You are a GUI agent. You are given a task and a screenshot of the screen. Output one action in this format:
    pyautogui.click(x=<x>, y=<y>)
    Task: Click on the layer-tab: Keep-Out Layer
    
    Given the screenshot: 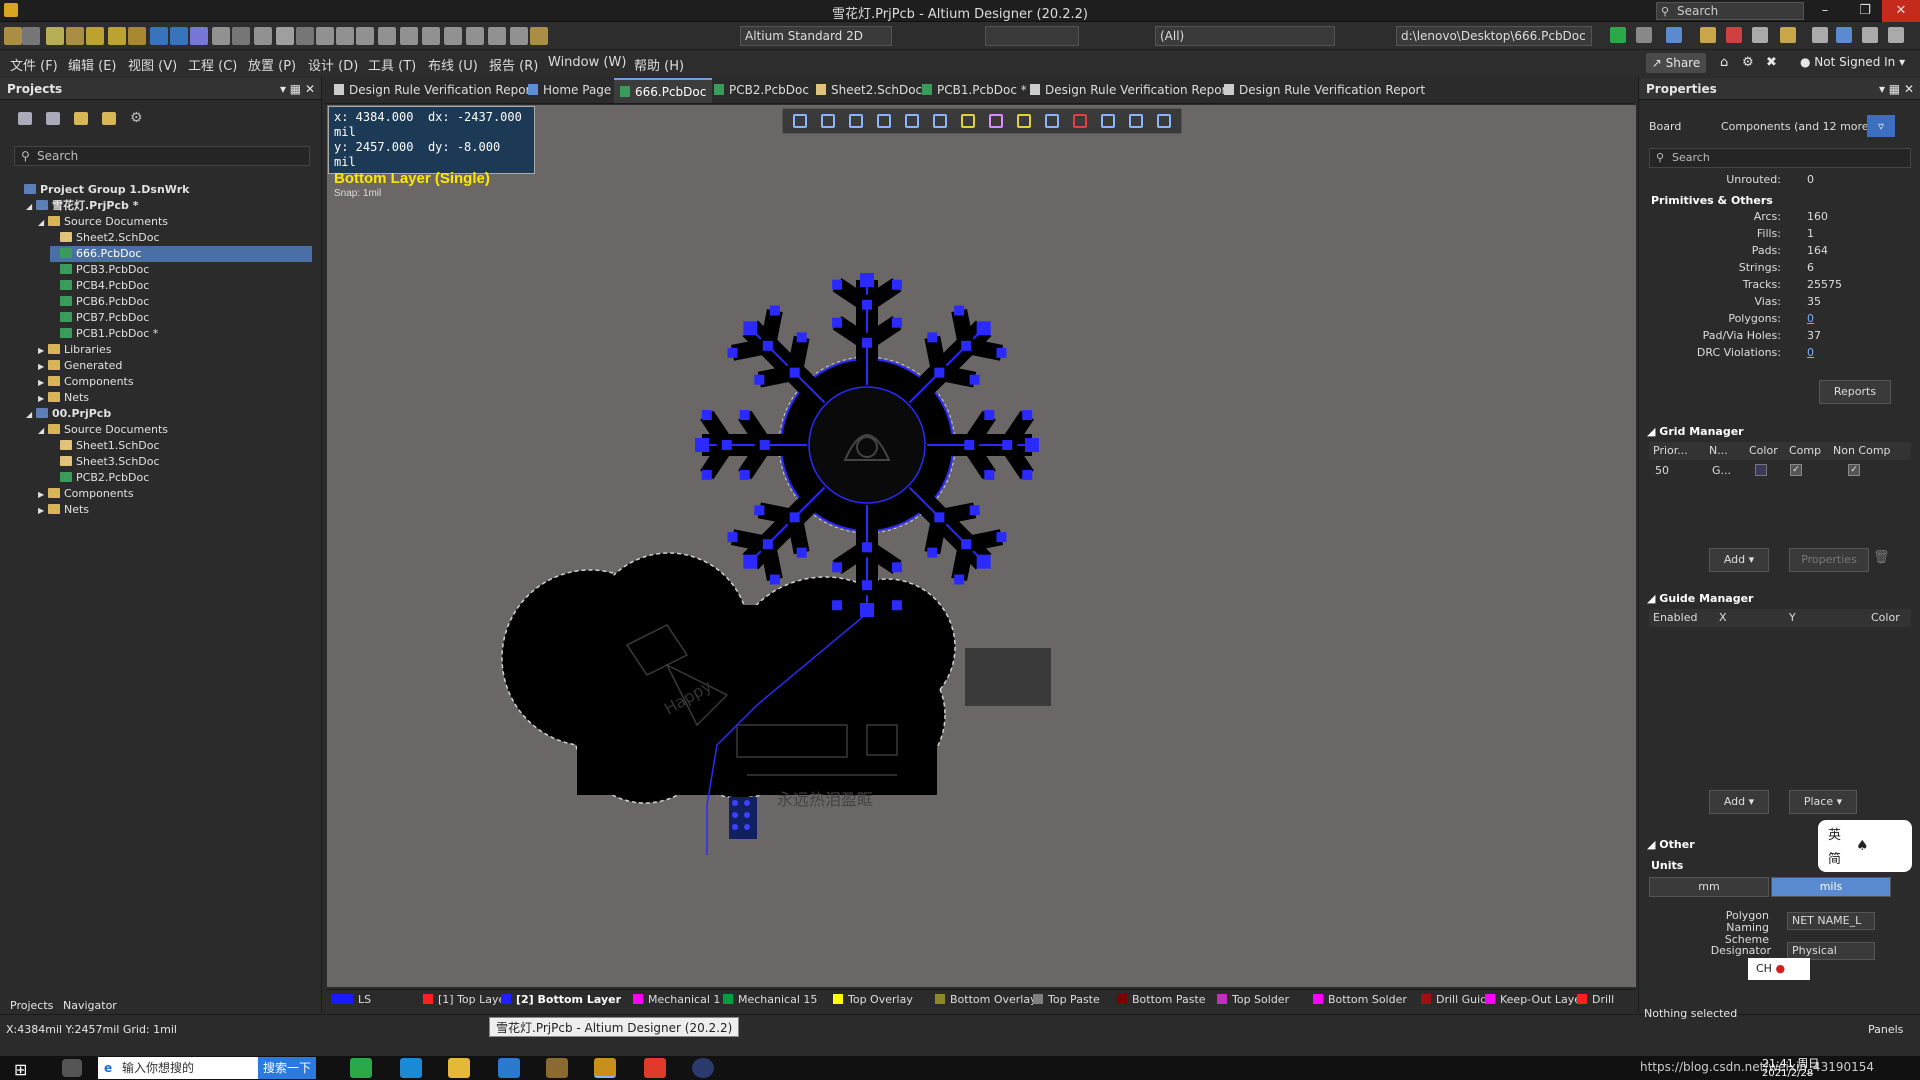 What is the action you would take?
    pyautogui.click(x=1535, y=999)
    